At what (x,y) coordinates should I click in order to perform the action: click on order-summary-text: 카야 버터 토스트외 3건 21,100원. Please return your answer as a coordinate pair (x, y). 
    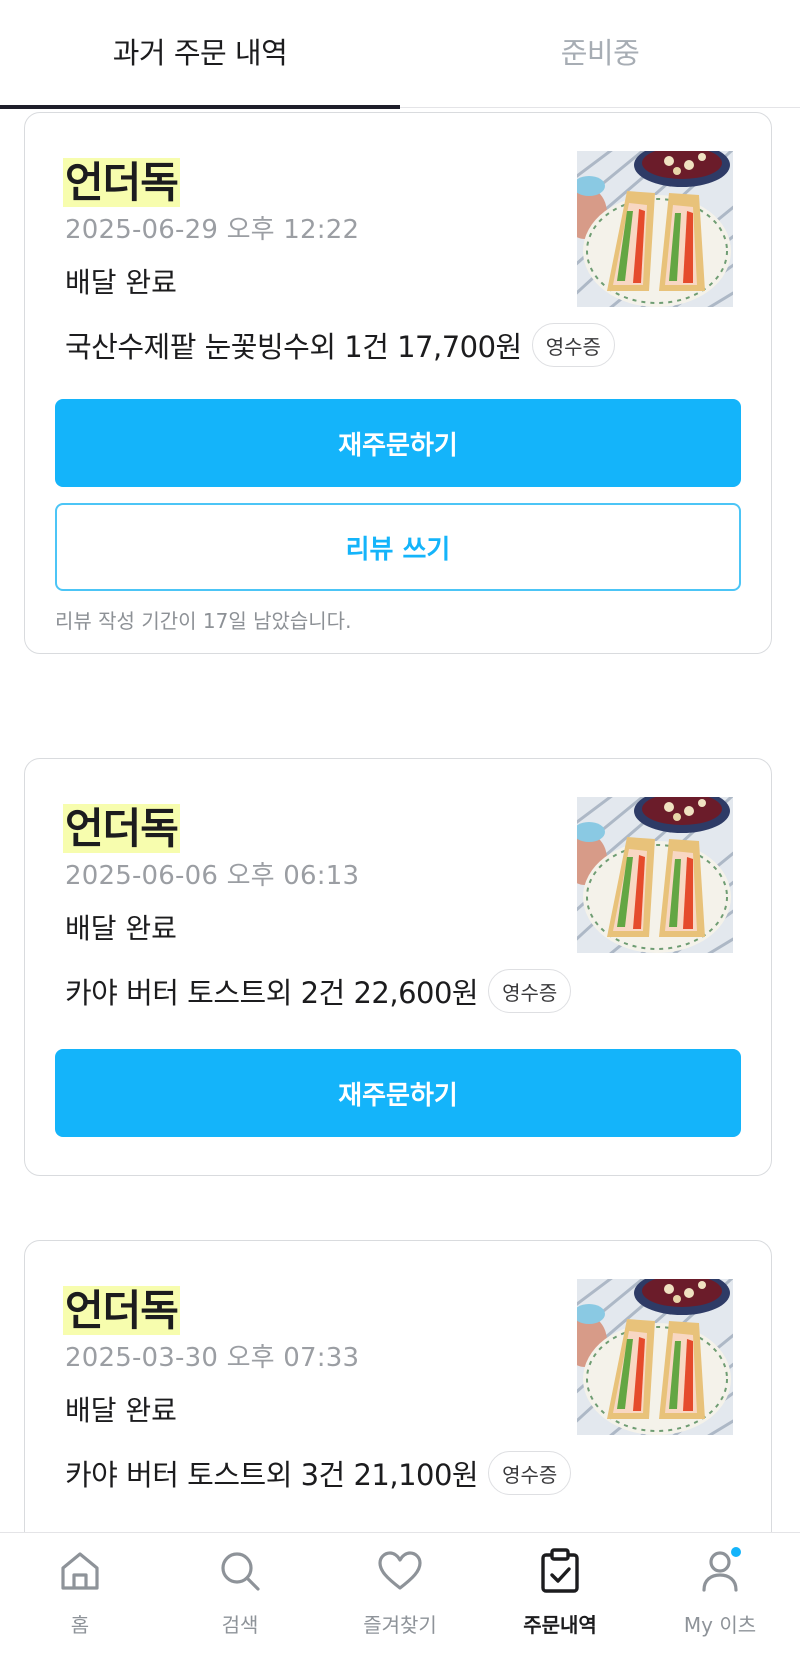
    Looking at the image, I should click on (272, 1475).